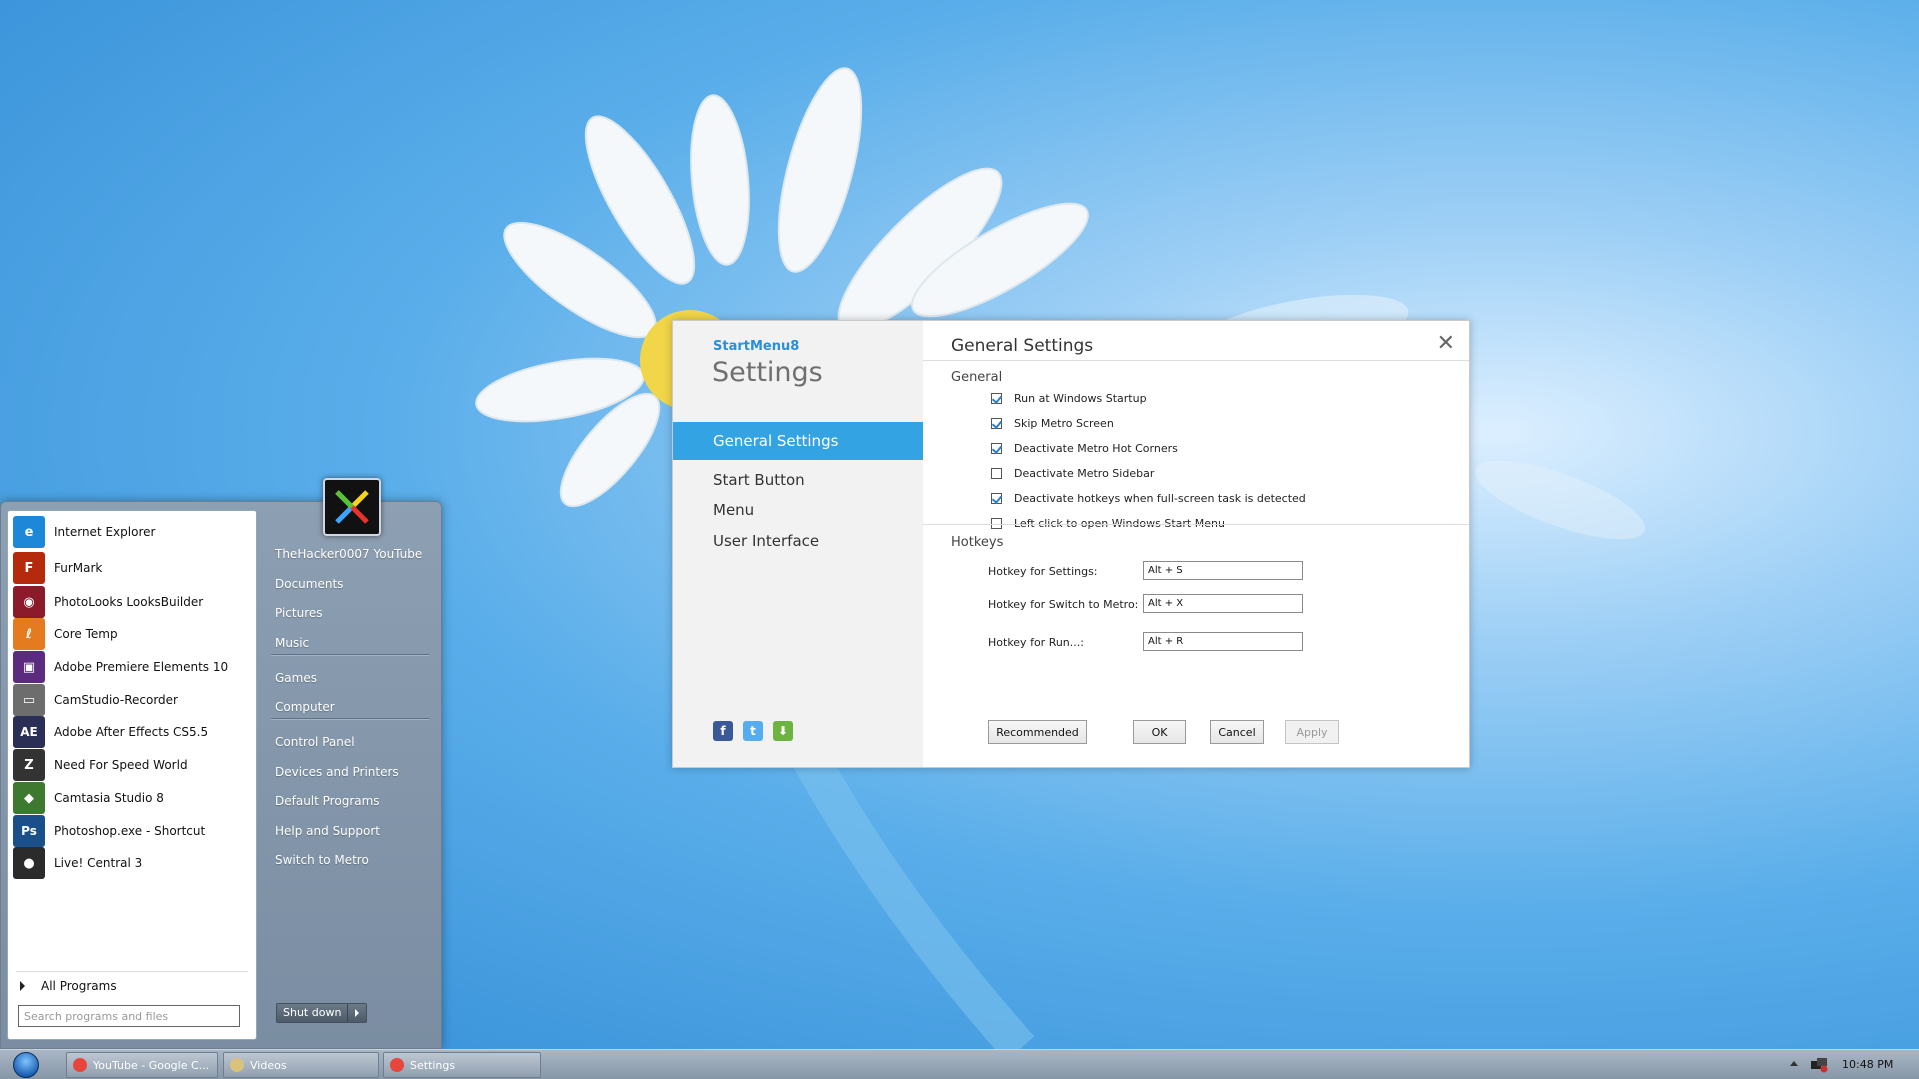  Describe the element at coordinates (29, 798) in the screenshot. I see `camtasia-icon: ◆` at that location.